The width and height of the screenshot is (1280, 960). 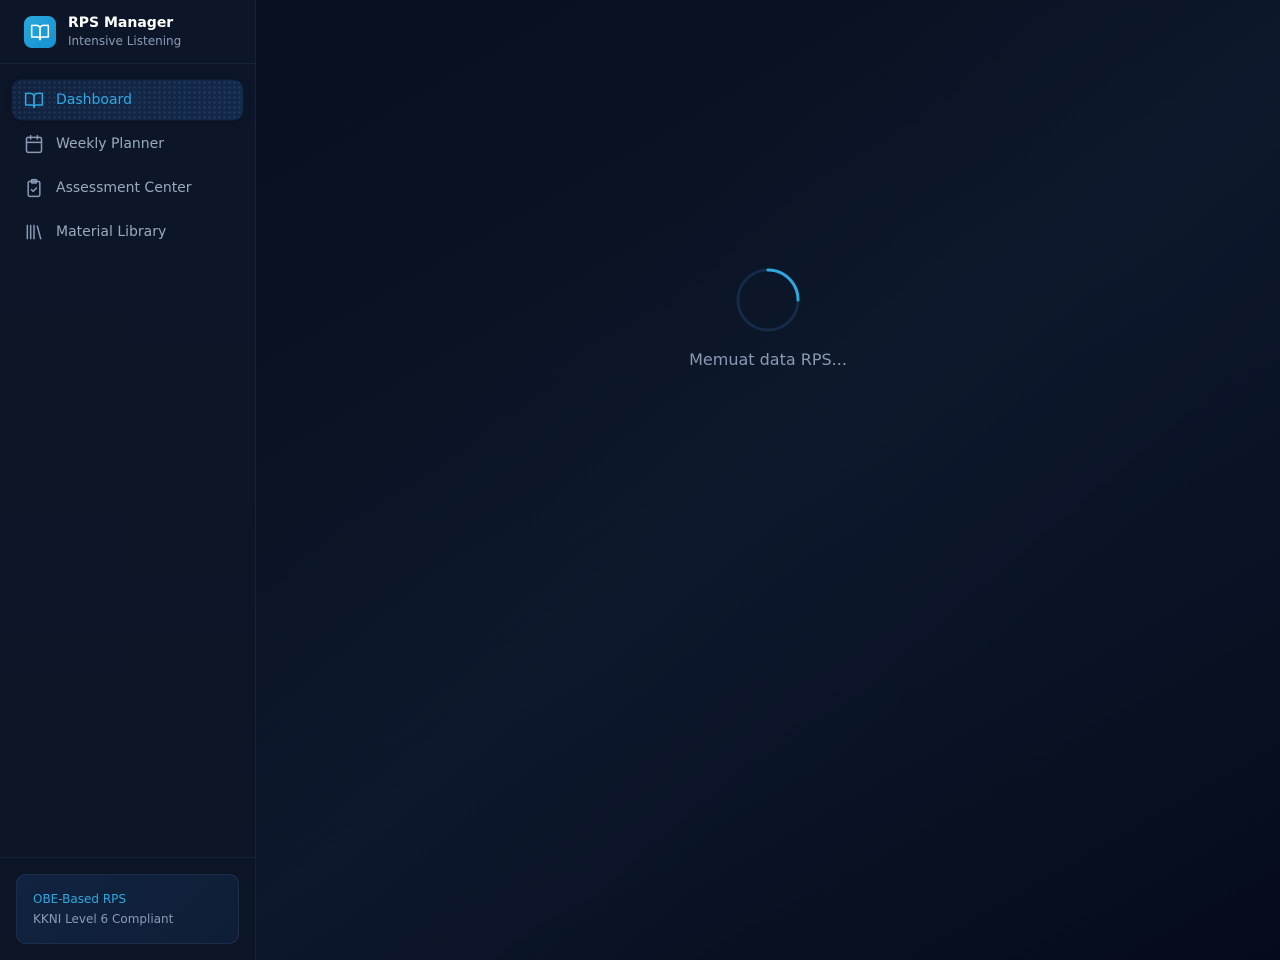 I want to click on sidebar-footer: OBE-Based RPS KKNI Level 6 Compliant, so click(x=127, y=908).